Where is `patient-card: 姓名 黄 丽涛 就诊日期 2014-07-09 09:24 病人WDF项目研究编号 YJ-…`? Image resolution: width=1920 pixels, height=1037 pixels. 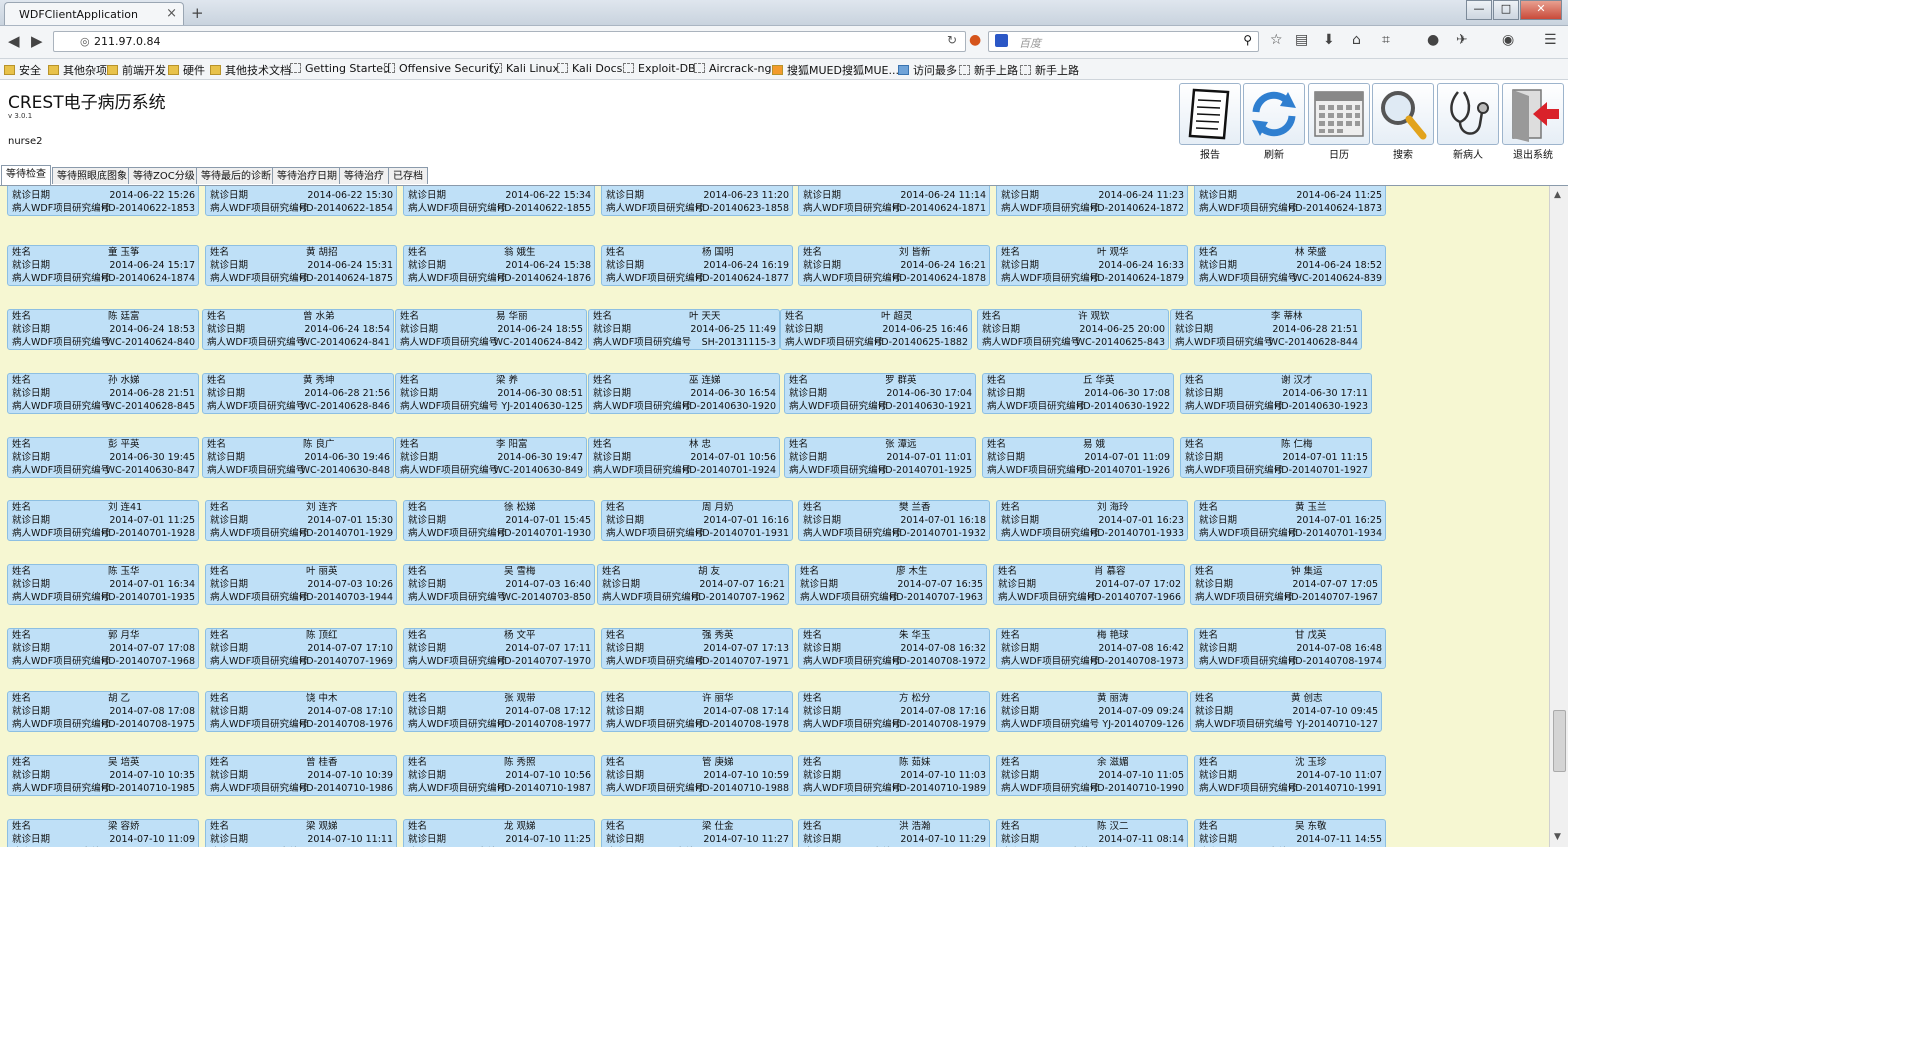
patient-card: 姓名 黄 丽涛 就诊日期 2014-07-09 09:24 病人WDF项目研究编号 YJ-… is located at coordinates (1092, 711).